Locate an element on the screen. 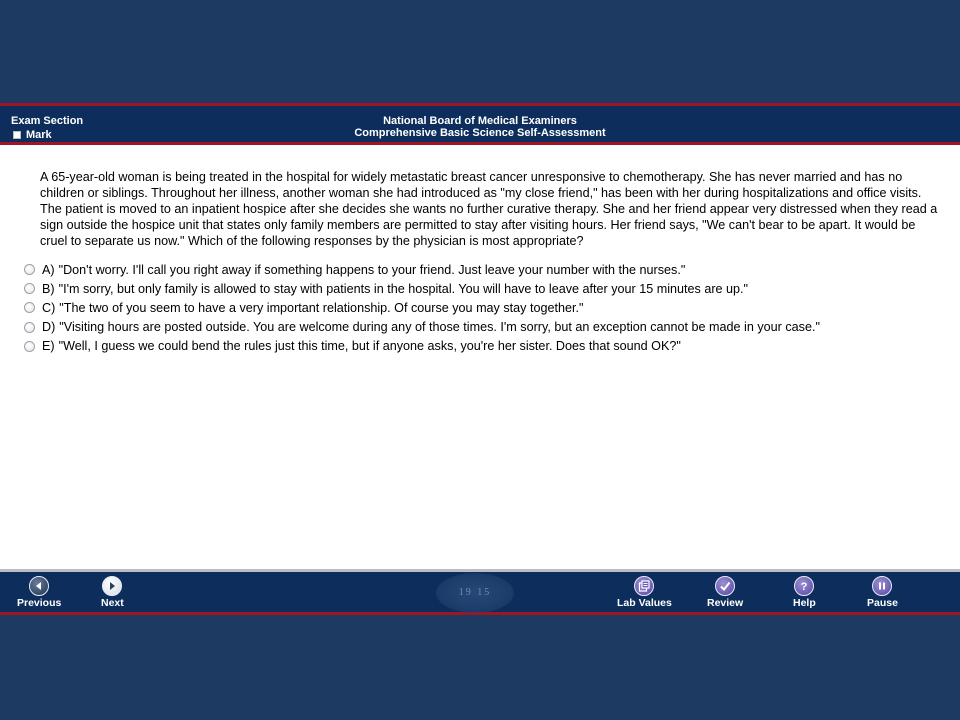 The width and height of the screenshot is (960, 720). help-button: ? Help is located at coordinates (804, 592).